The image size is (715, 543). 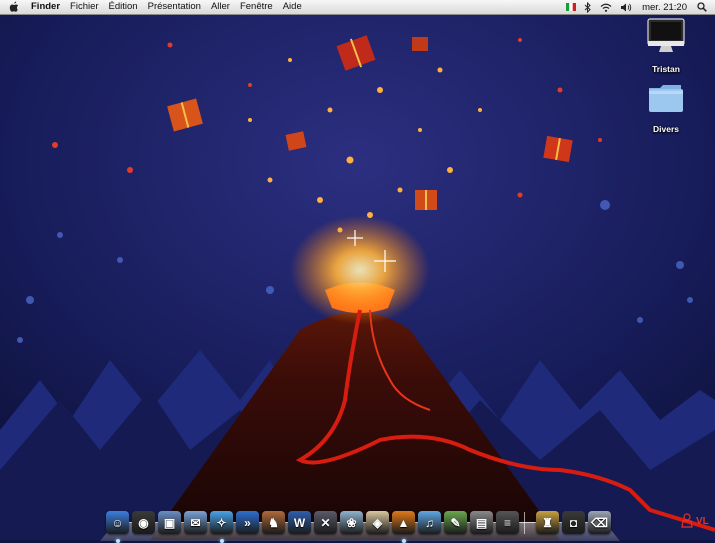 I want to click on screen-icon: ▤, so click(x=481, y=522).